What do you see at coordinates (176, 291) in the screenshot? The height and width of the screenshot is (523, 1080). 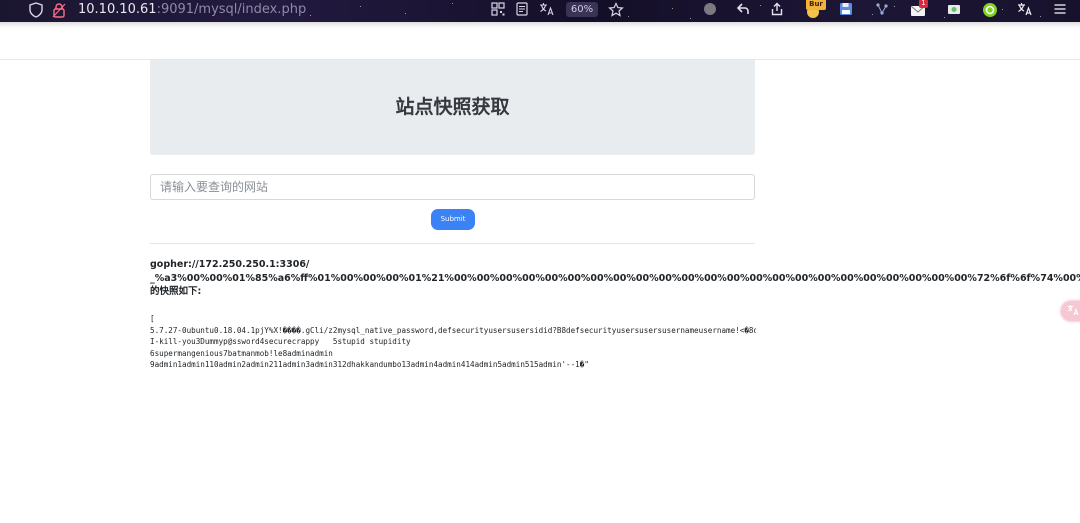 I see `snapshot-suffix: 的快照如下:` at bounding box center [176, 291].